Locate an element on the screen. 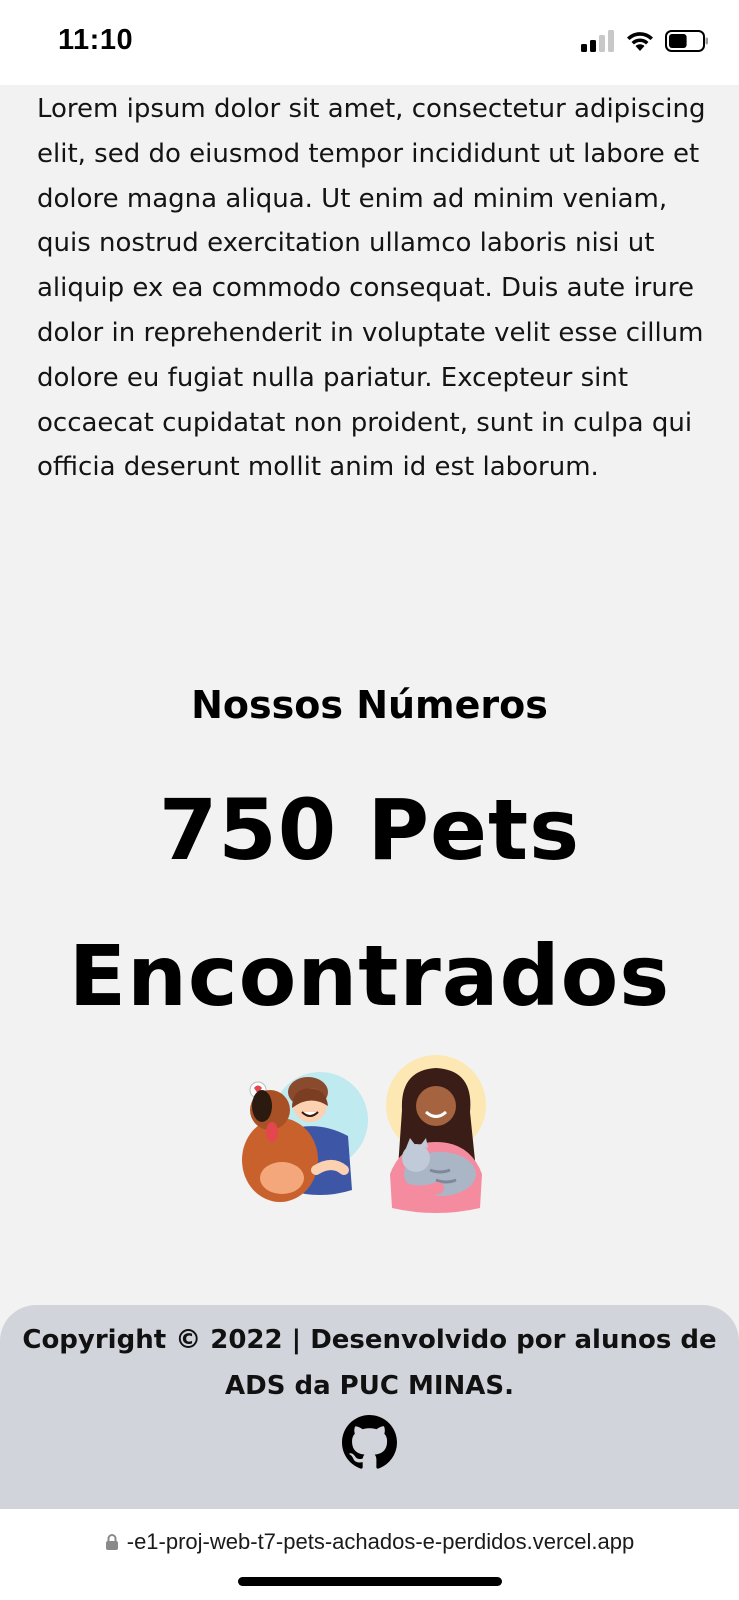 The image size is (739, 1600). home-indicator is located at coordinates (370, 1581).